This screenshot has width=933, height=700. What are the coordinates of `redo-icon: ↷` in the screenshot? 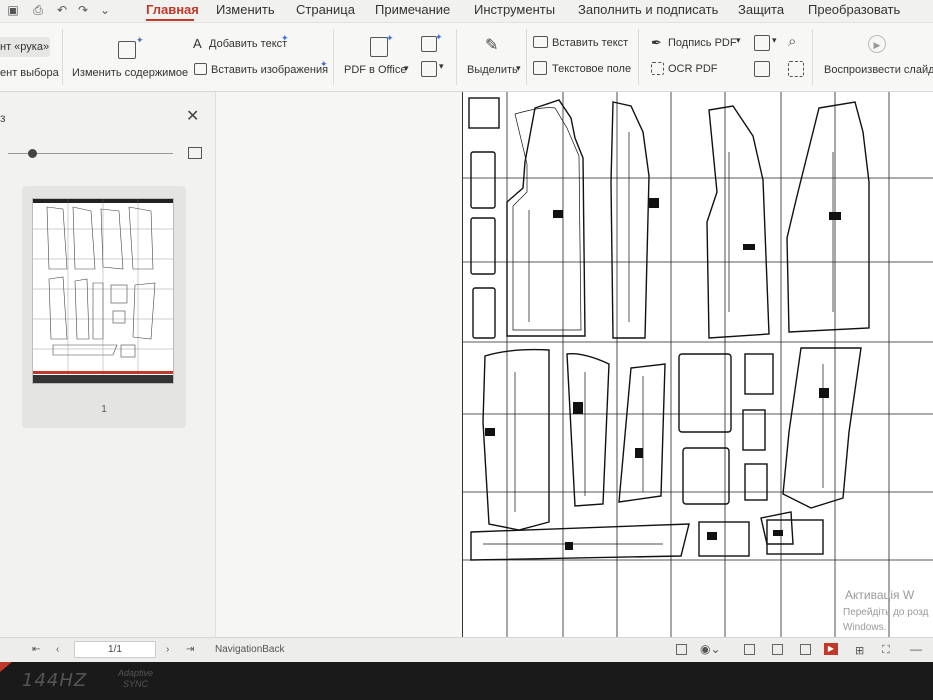 It's located at (83, 10).